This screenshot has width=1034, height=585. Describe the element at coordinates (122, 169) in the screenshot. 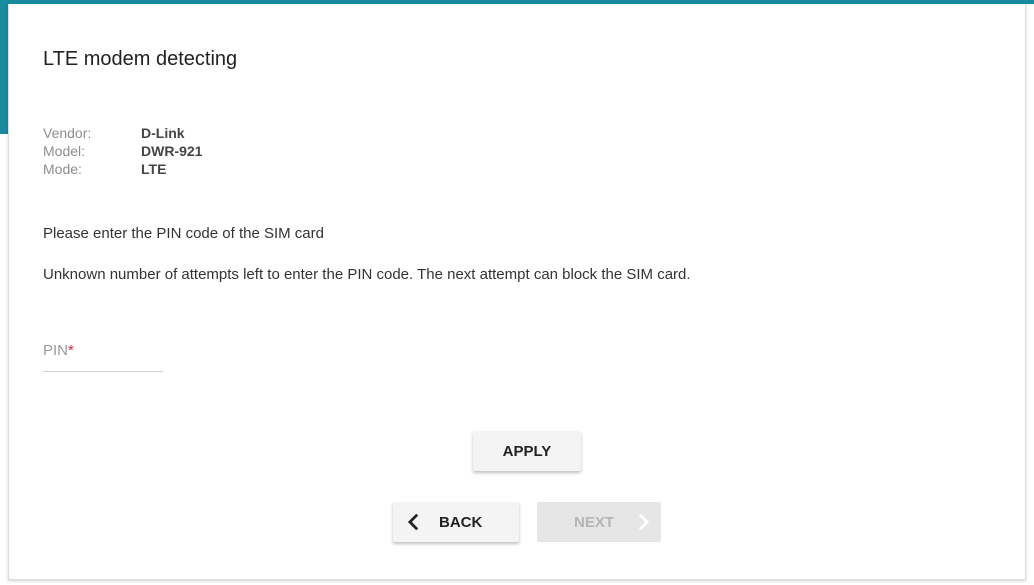

I see `info-row-mode: Mode: LTE` at that location.